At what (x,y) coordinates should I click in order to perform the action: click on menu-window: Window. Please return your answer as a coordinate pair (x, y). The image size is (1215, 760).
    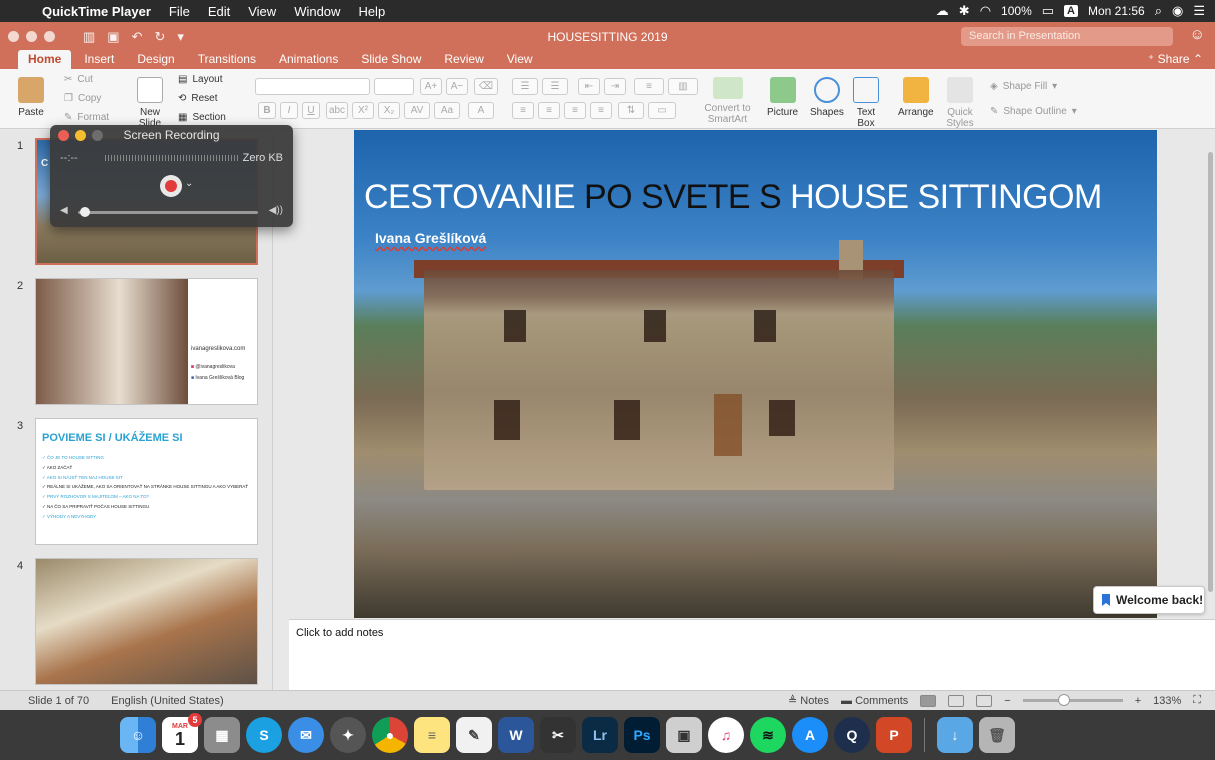
    Looking at the image, I should click on (317, 11).